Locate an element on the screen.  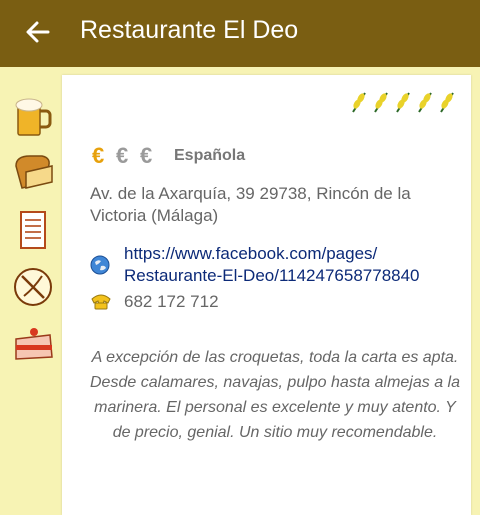
phone-icon is located at coordinates (101, 301).